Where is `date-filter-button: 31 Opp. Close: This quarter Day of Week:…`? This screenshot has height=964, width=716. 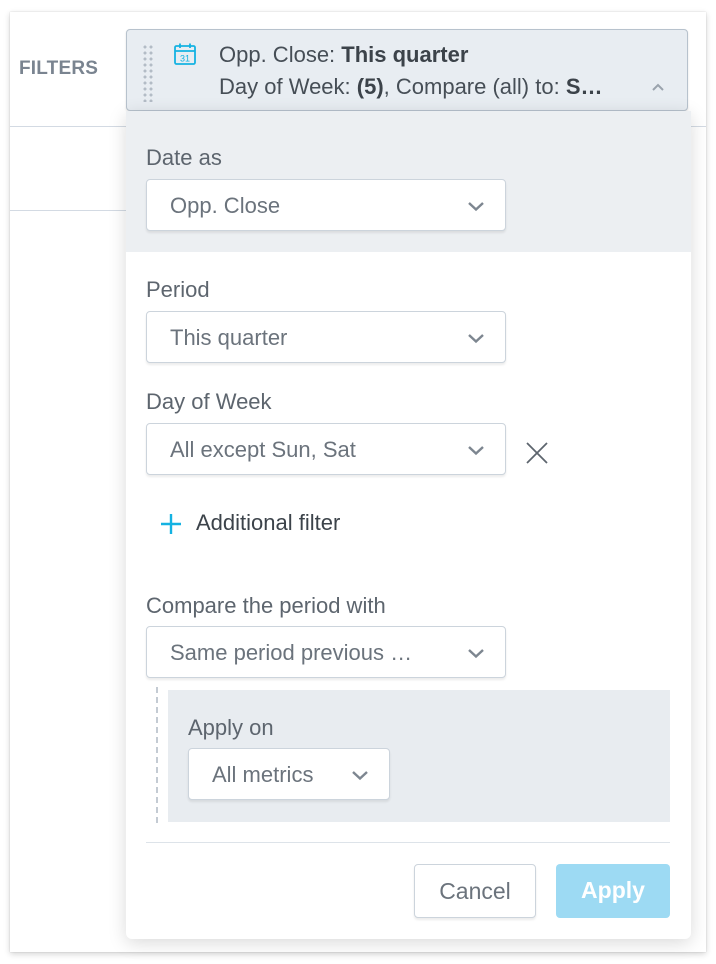
date-filter-button: 31 Opp. Close: This quarter Day of Week:… is located at coordinates (407, 70).